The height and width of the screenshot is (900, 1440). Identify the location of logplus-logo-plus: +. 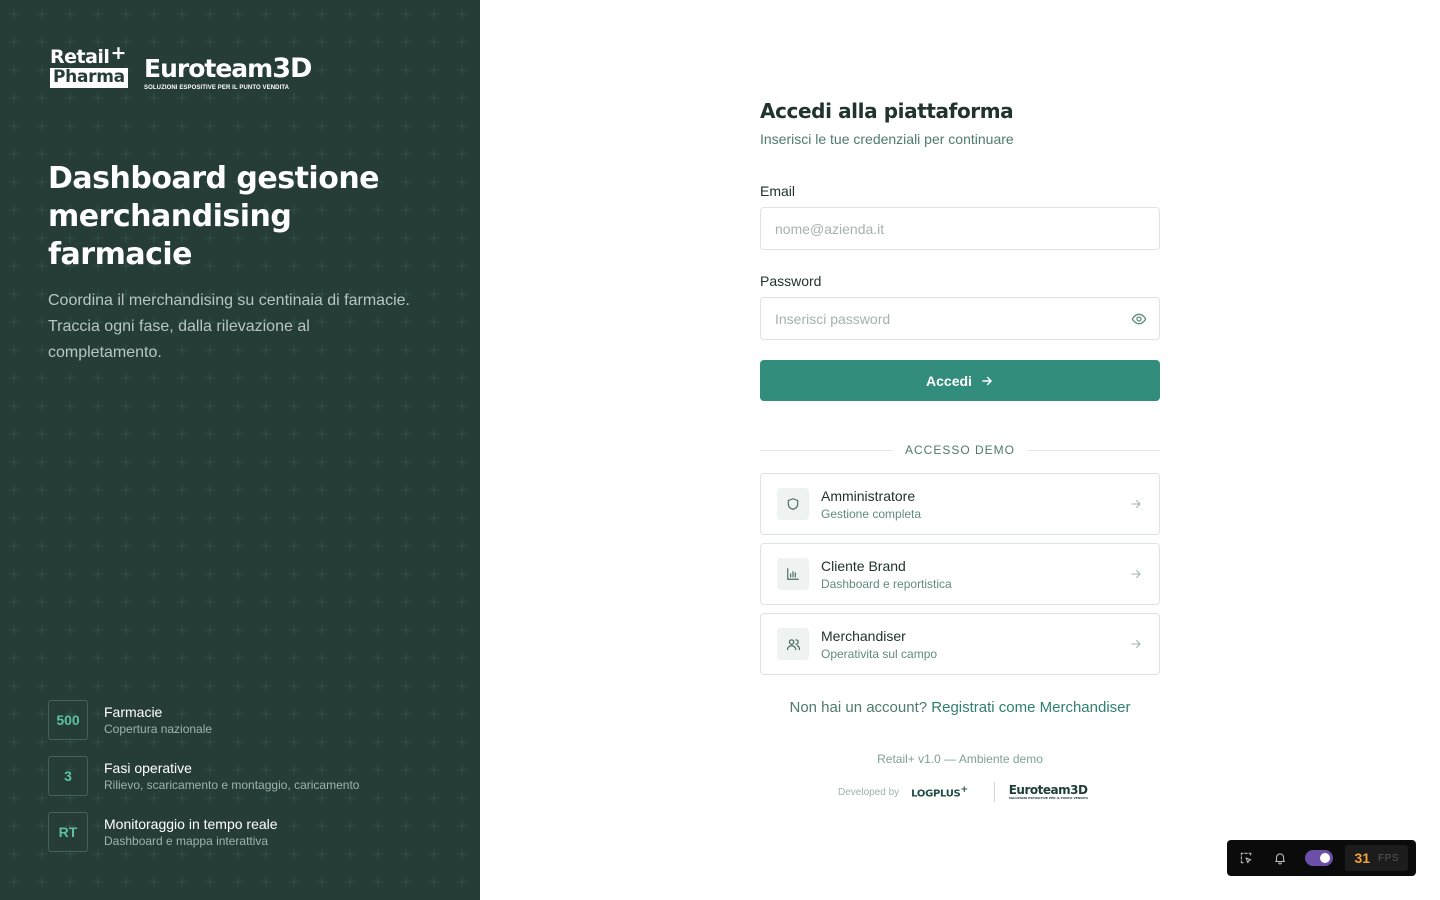
(964, 789).